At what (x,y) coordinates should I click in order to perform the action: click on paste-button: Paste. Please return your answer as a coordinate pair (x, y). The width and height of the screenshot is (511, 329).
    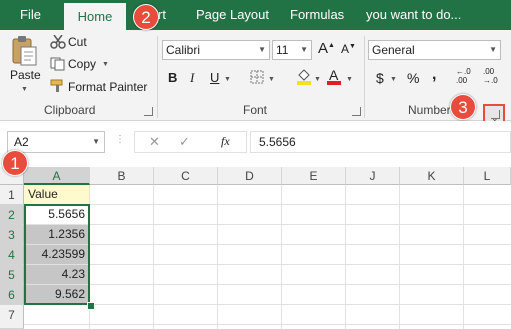
    Looking at the image, I should click on (25, 75).